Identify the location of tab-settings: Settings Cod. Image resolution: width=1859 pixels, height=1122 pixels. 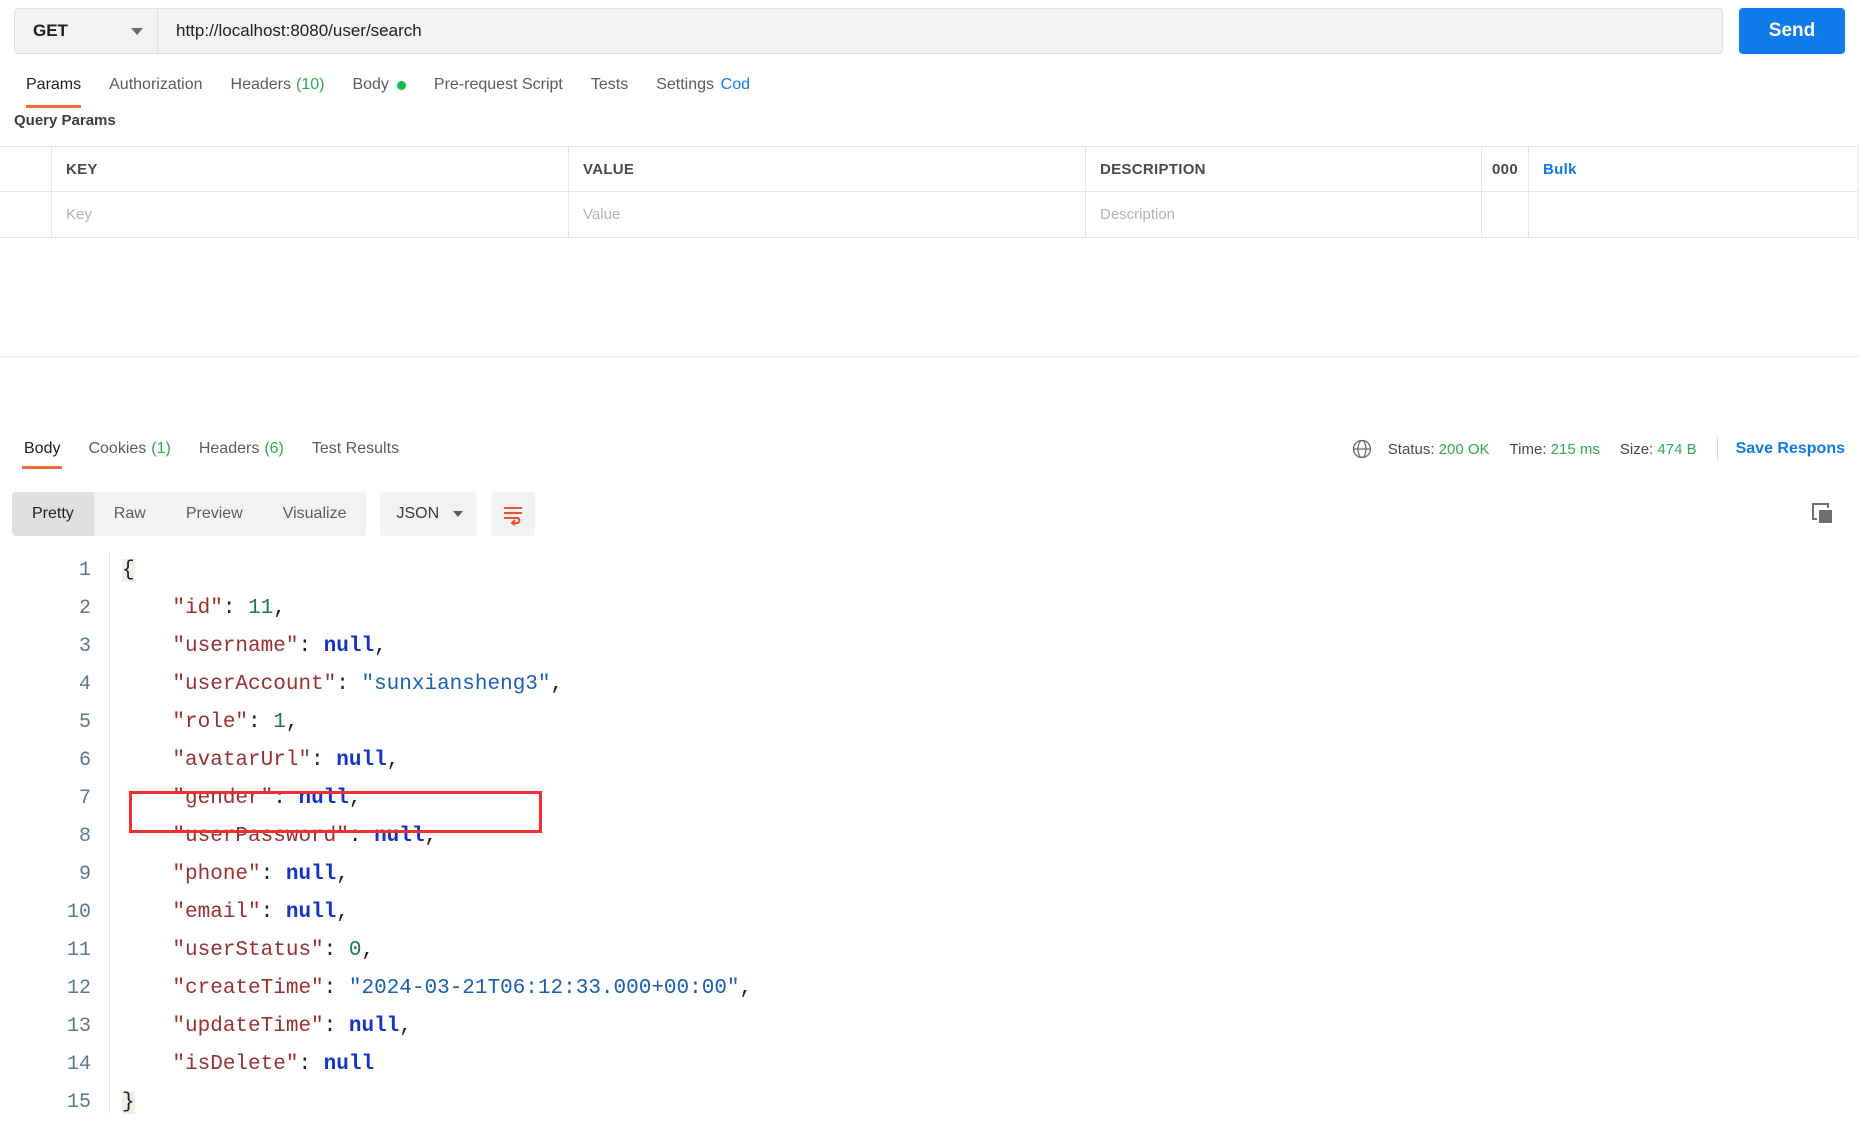
(696, 85).